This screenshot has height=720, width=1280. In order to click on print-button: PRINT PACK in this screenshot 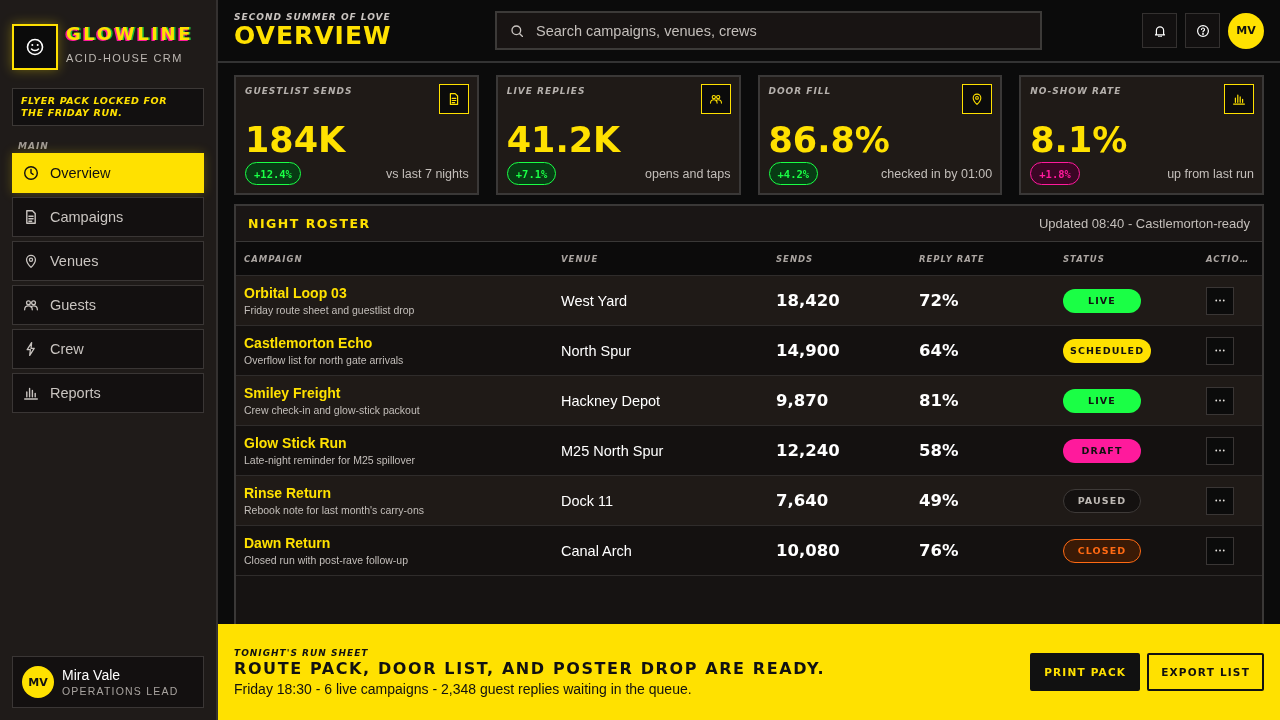, I will do `click(1085, 672)`.